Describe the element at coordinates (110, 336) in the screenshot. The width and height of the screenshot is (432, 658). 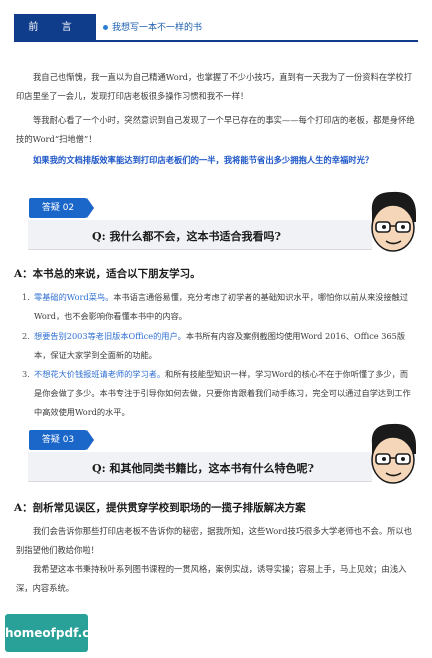
I see `list-item-lead: 想要告别2003等老旧版本Office的用户。` at that location.